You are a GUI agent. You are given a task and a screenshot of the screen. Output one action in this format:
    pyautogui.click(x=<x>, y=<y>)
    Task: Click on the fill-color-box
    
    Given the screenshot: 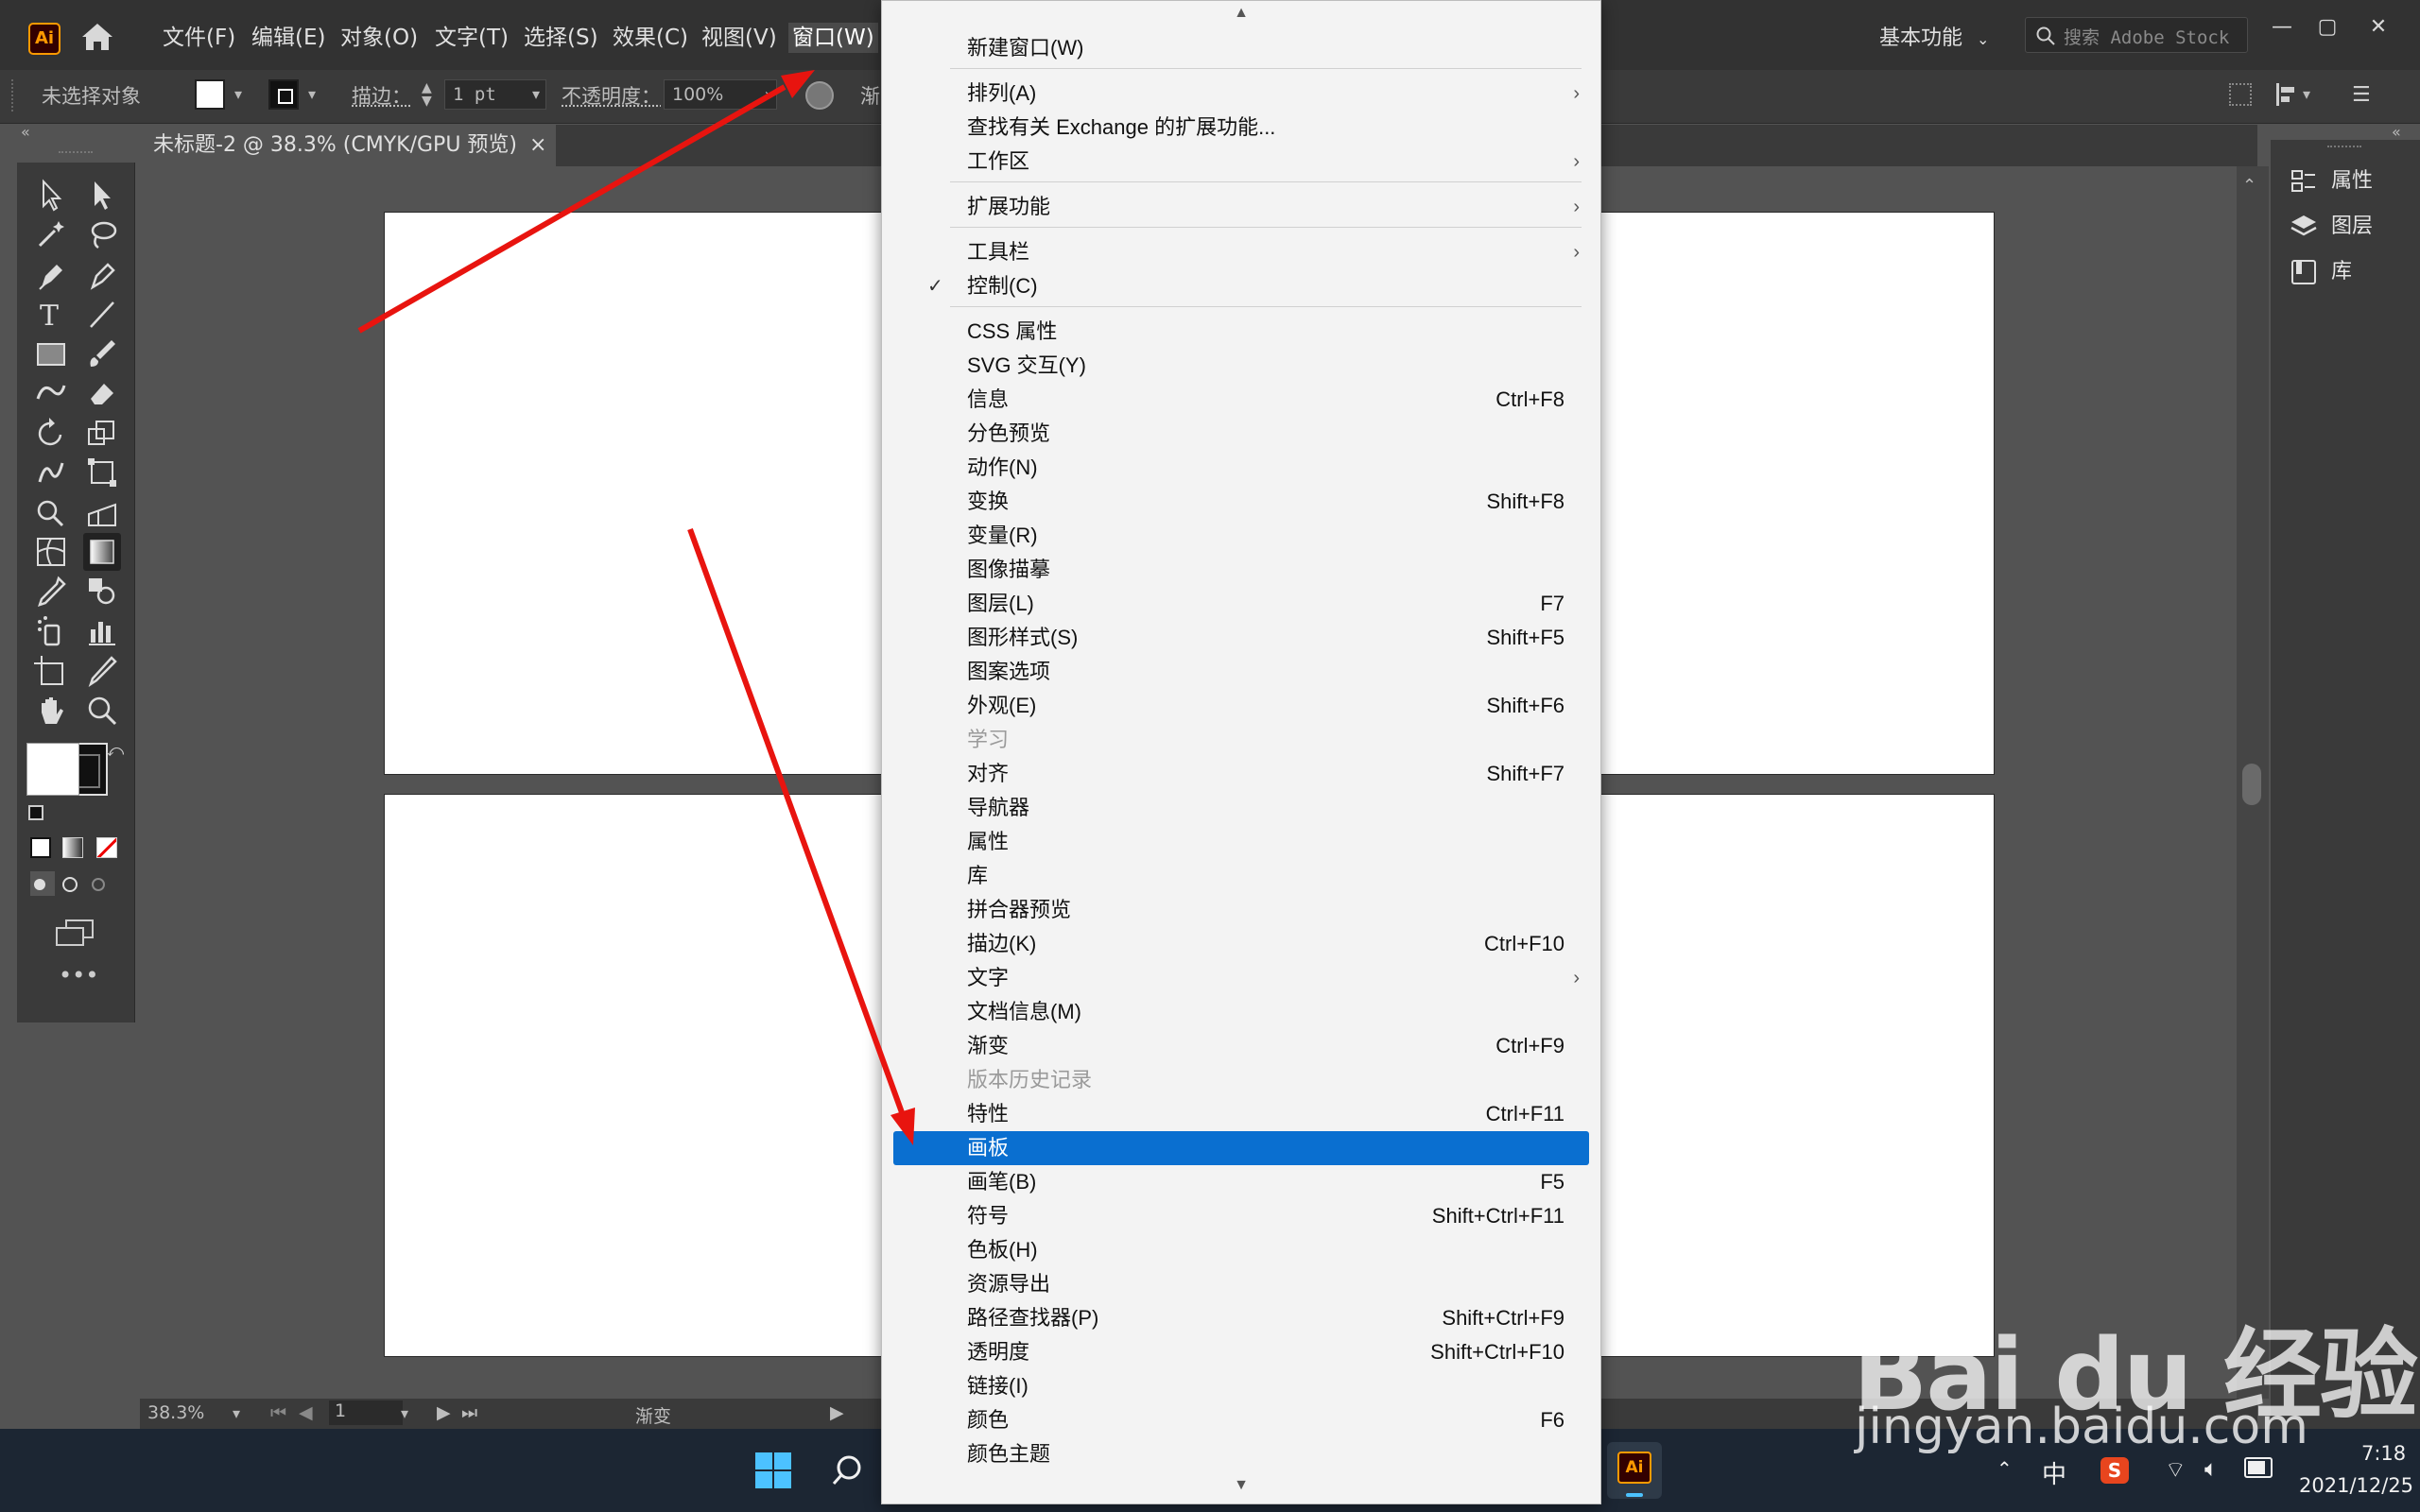 What is the action you would take?
    pyautogui.click(x=52, y=769)
    